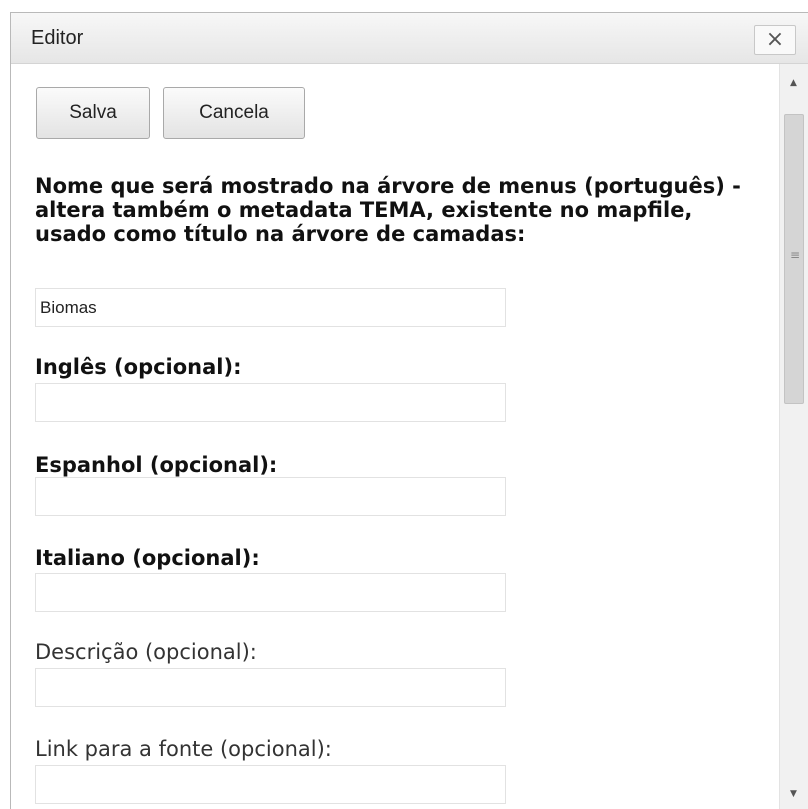 Image resolution: width=808 pixels, height=809 pixels. Describe the element at coordinates (409, 38) in the screenshot. I see `dialog-title-bar: Editor ×` at that location.